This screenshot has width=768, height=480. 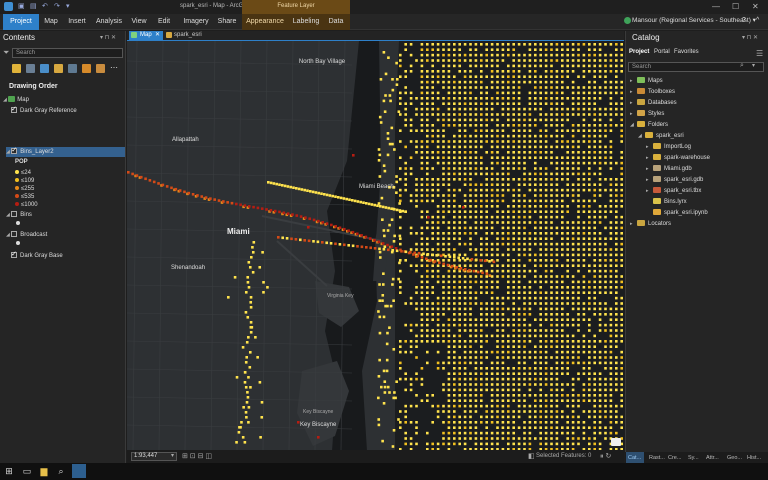 I want to click on tab-data: Data, so click(x=336, y=22).